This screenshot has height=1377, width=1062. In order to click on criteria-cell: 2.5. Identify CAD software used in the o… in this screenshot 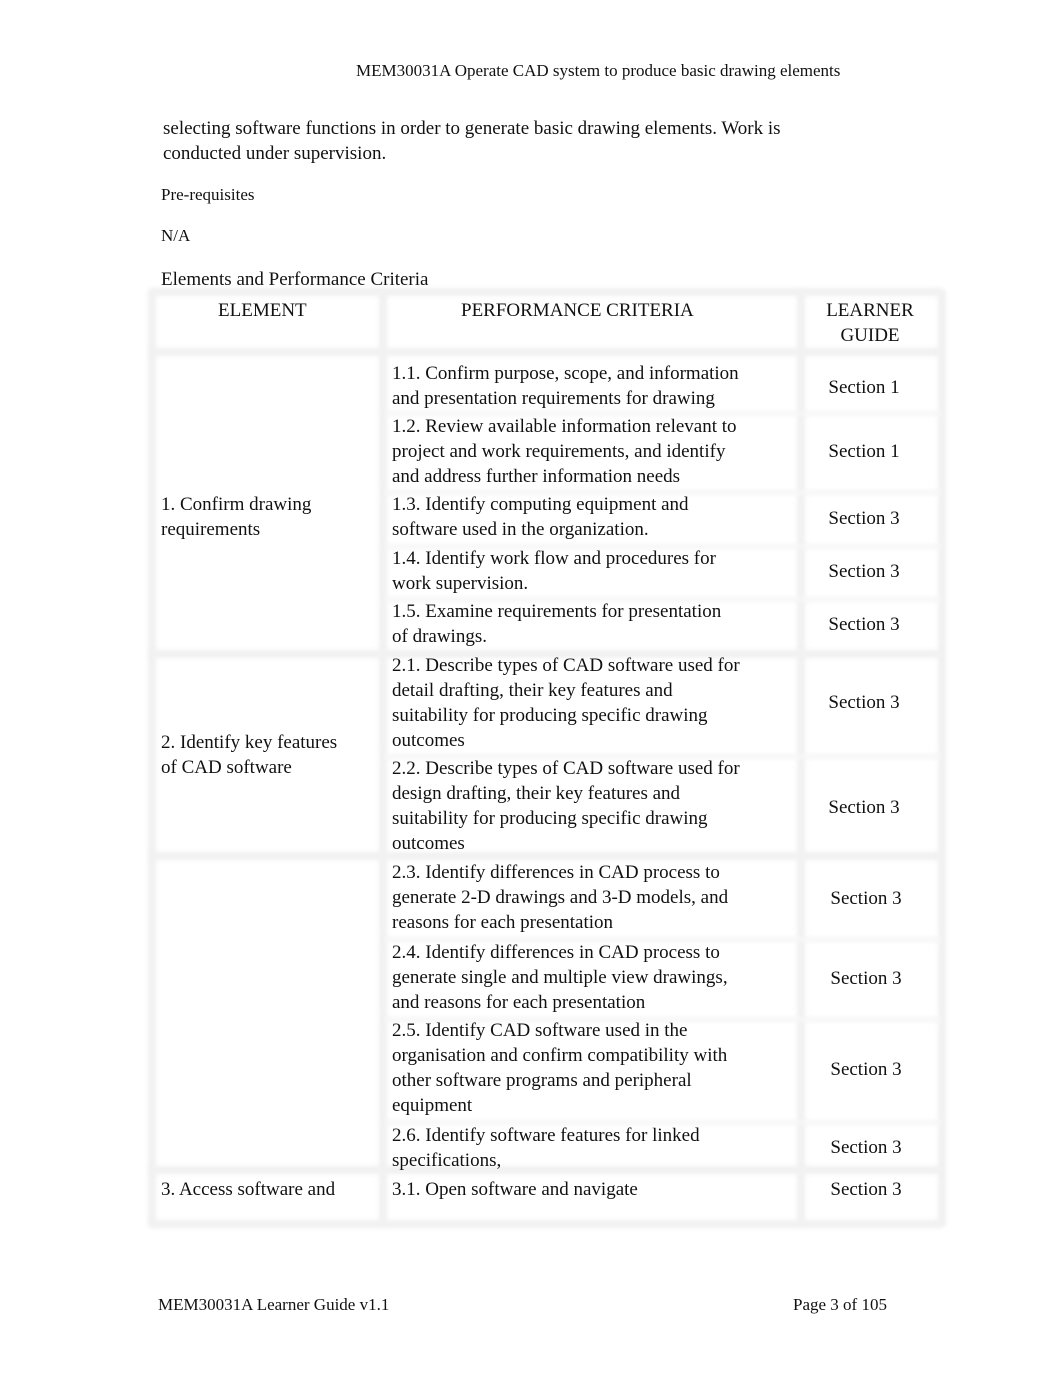, I will do `click(560, 1068)`.